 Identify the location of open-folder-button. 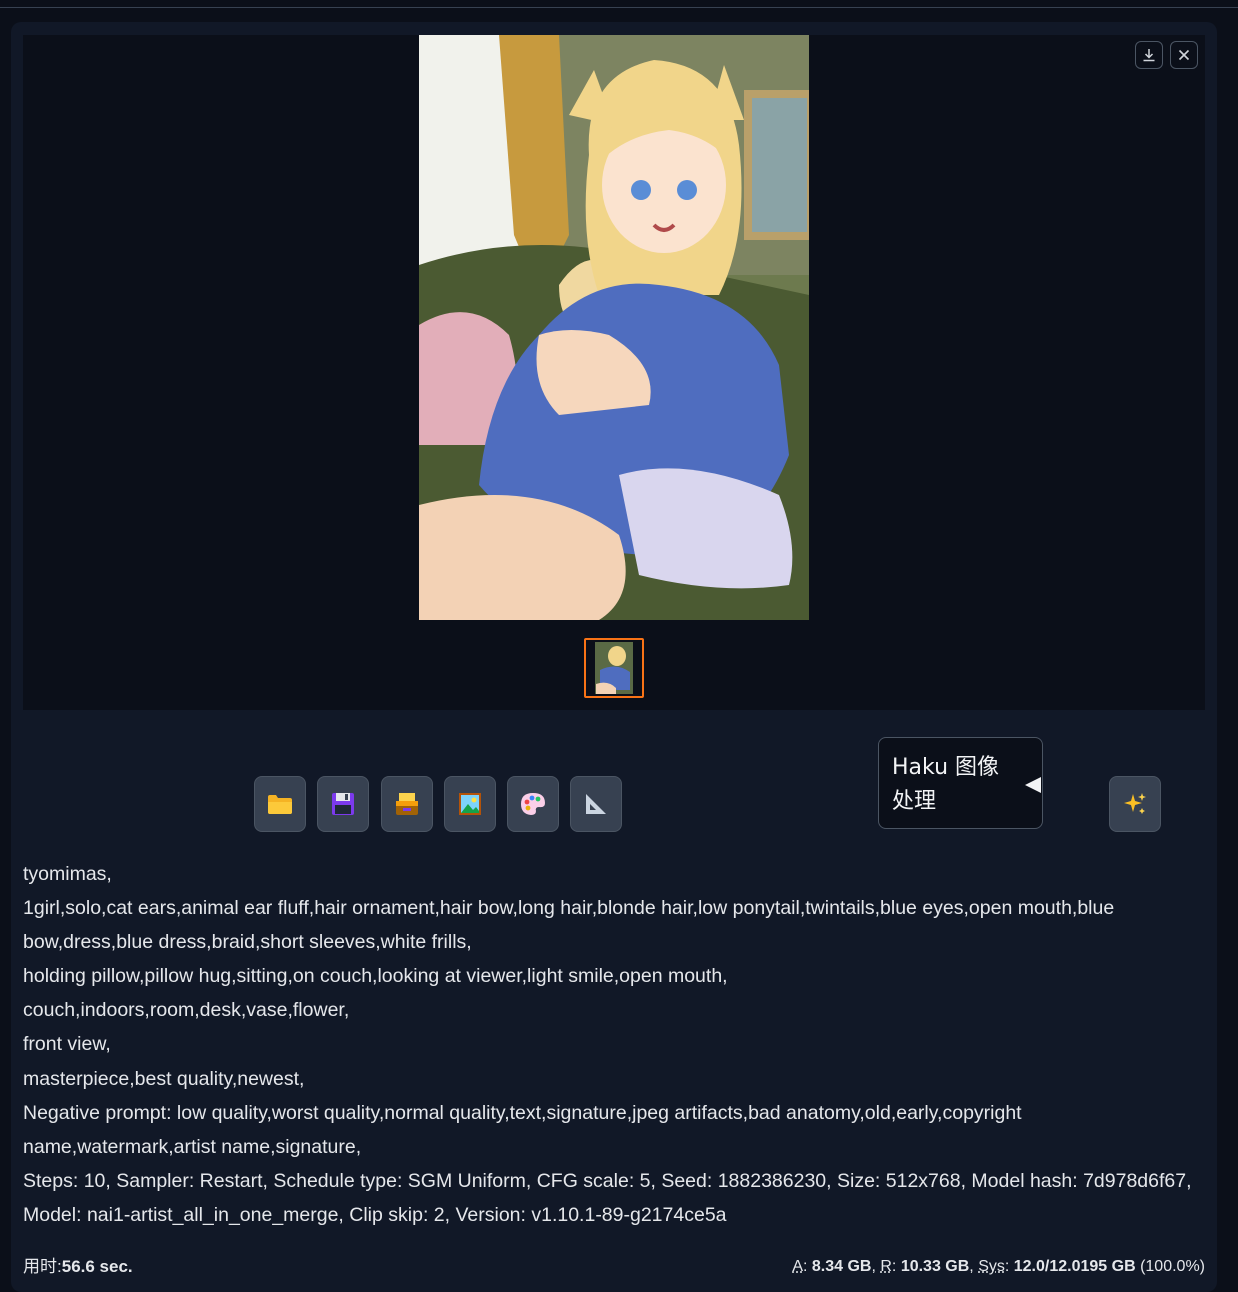
(280, 804).